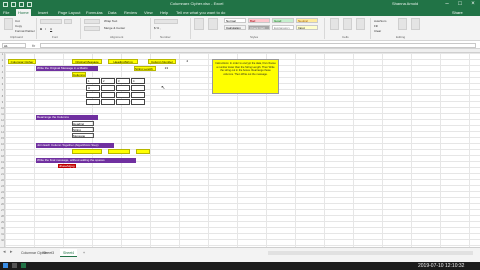 Image resolution: width=480 pixels, height=270 pixels. Describe the element at coordinates (138, 81) in the screenshot. I see `grid-header-cell: 4` at that location.